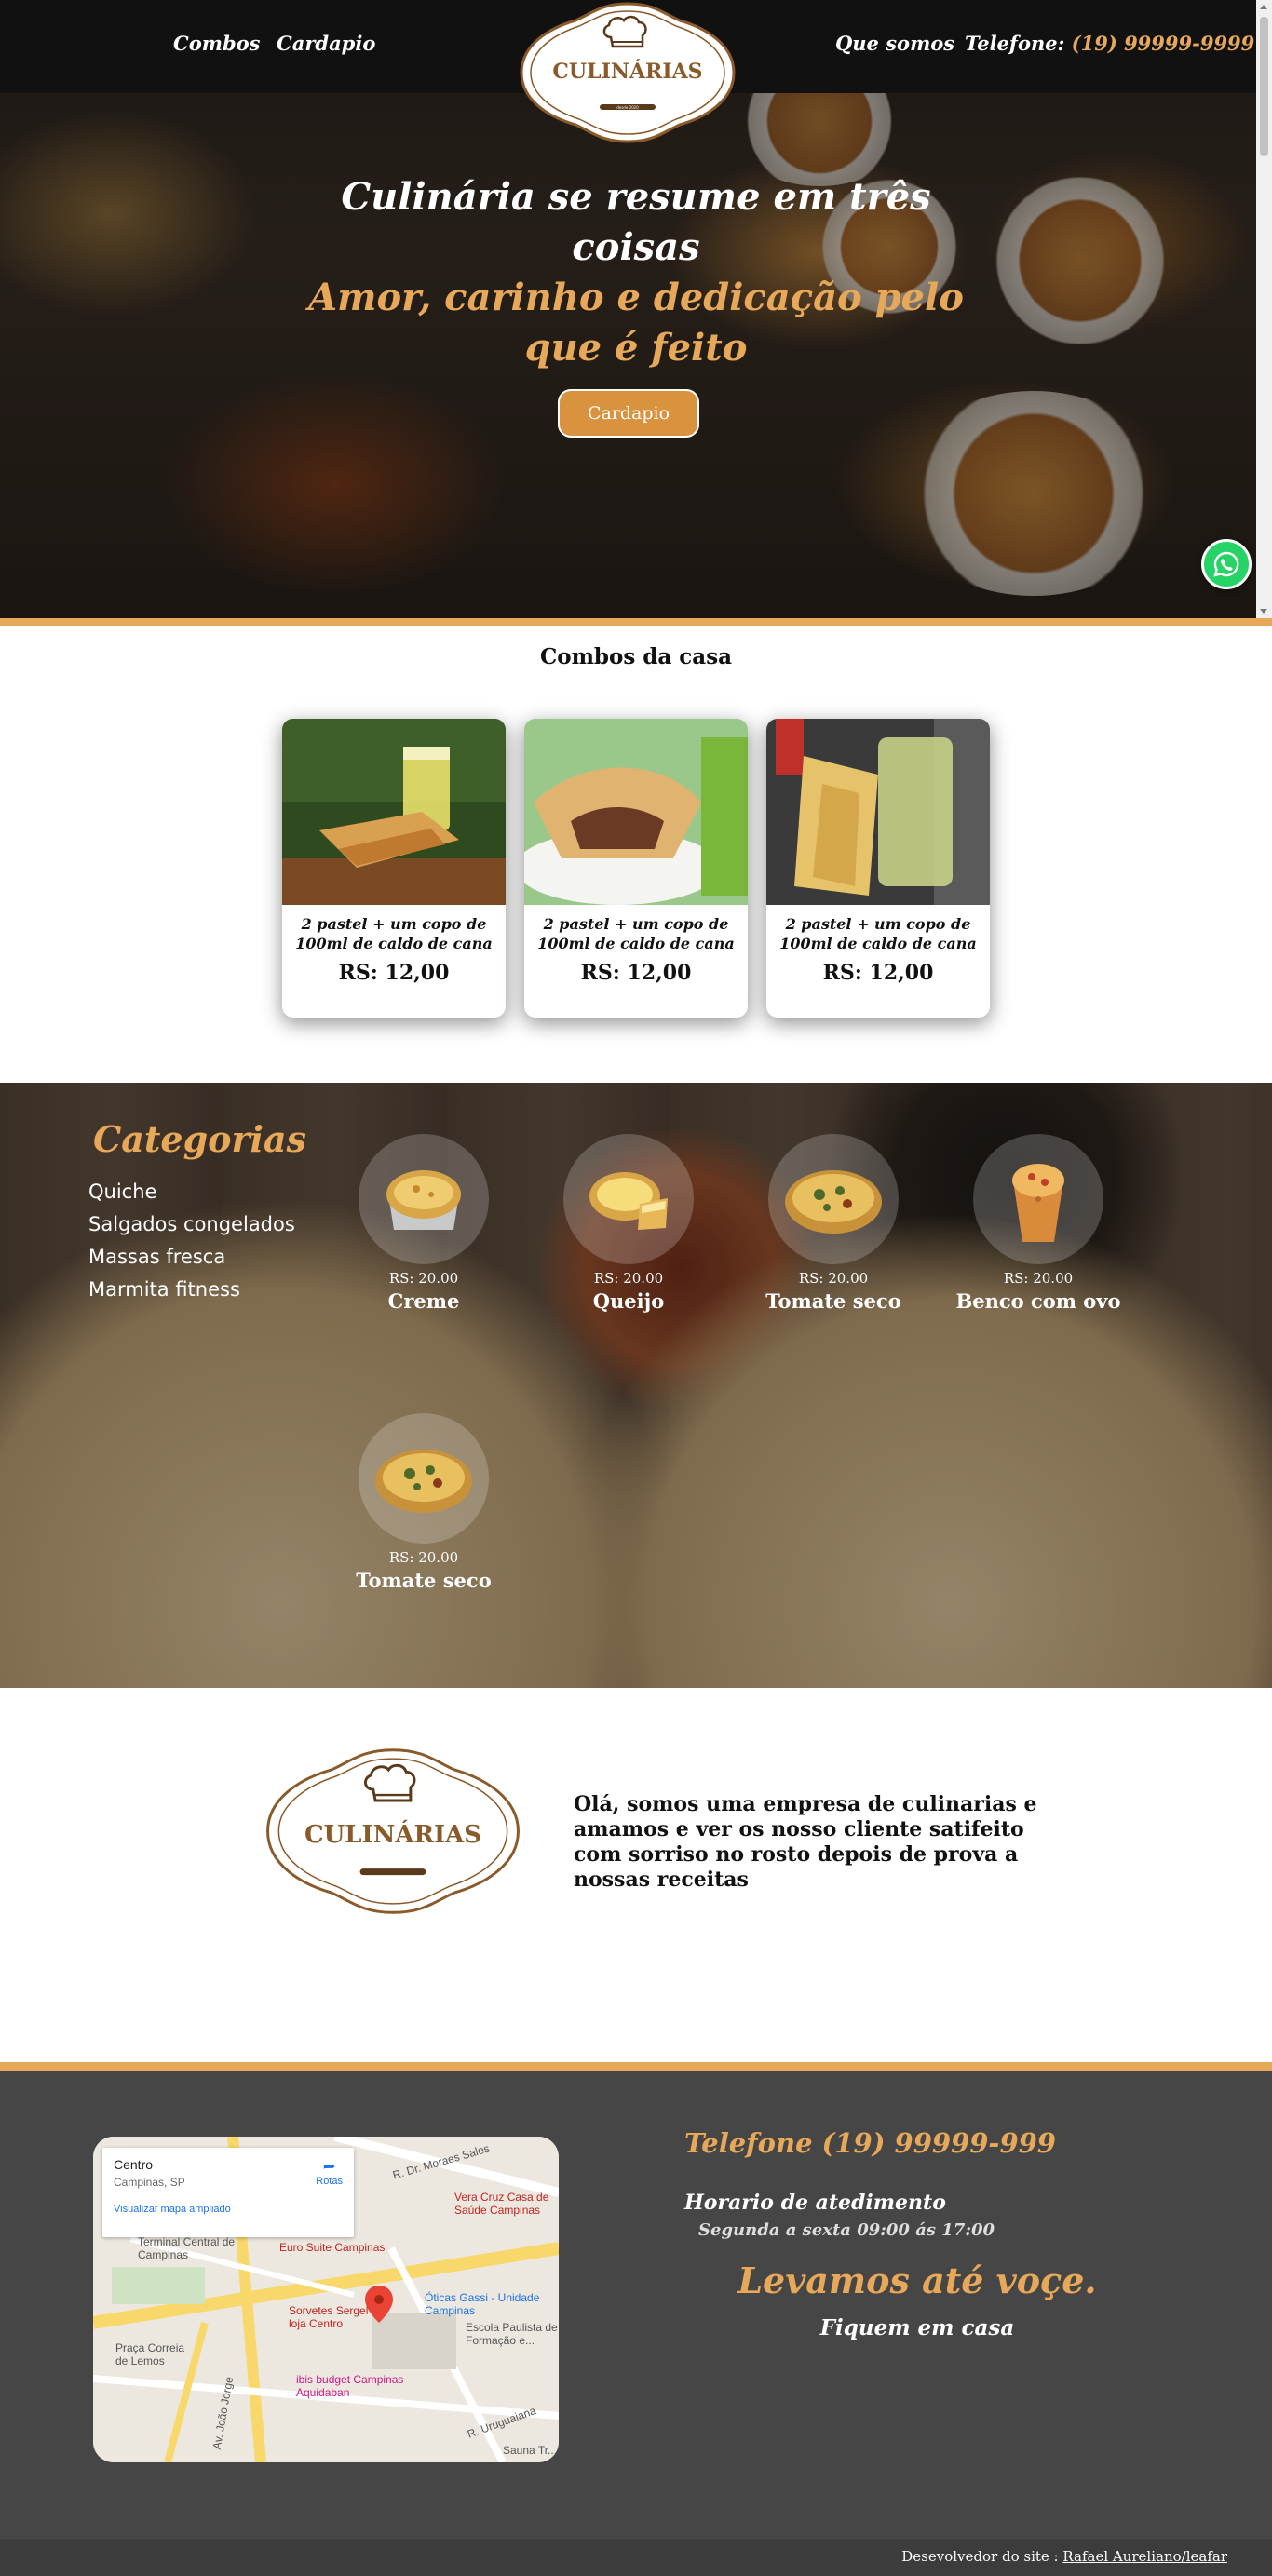 The width and height of the screenshot is (1272, 2576). I want to click on directions-icon: ➦, so click(329, 2167).